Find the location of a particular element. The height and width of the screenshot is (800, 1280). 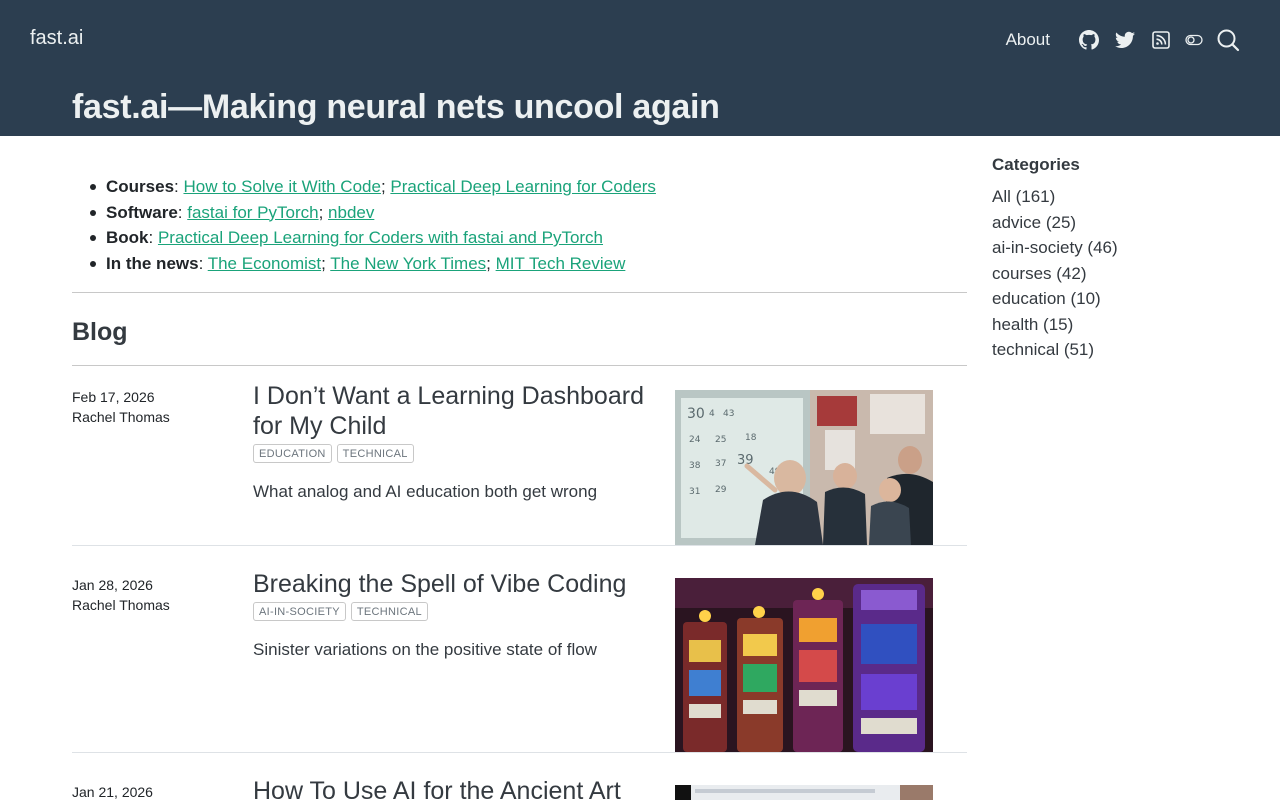

nav-about-link: About is located at coordinates (1028, 40).